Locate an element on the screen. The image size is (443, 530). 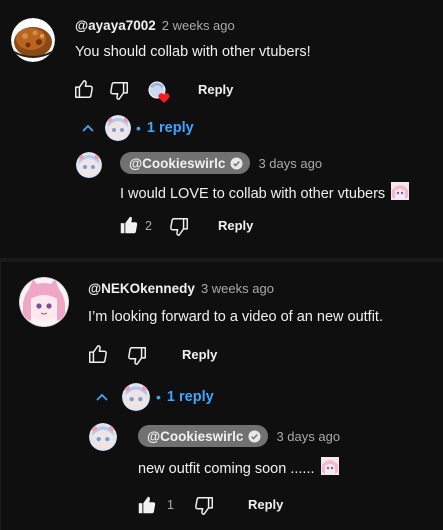
like-count: 1 is located at coordinates (170, 505).